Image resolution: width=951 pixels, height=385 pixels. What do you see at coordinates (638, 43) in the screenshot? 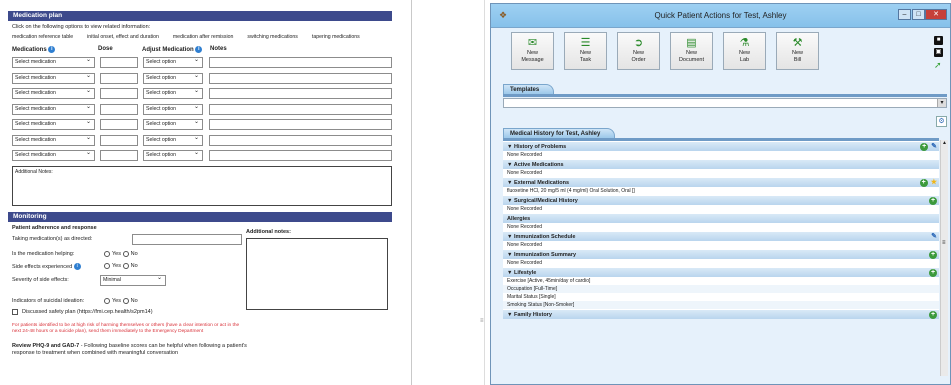
I see `order-icon: ➲` at bounding box center [638, 43].